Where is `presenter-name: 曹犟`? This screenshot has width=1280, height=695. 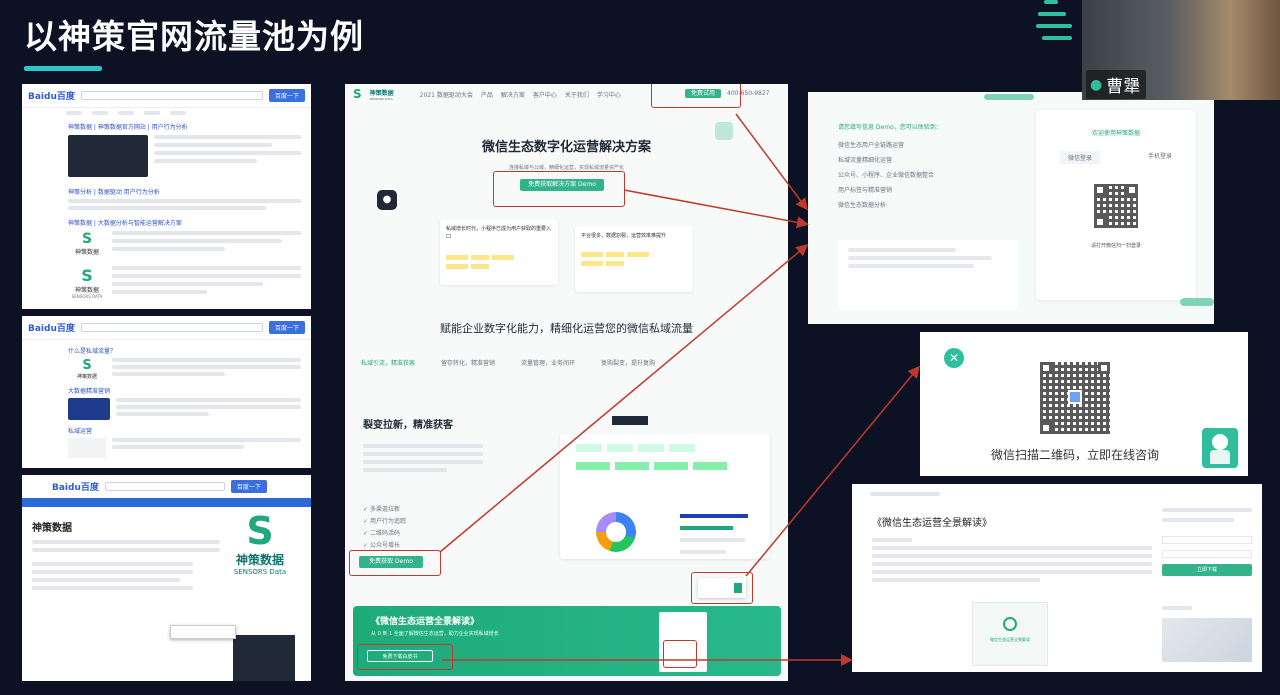 presenter-name: 曹犟 is located at coordinates (1123, 87).